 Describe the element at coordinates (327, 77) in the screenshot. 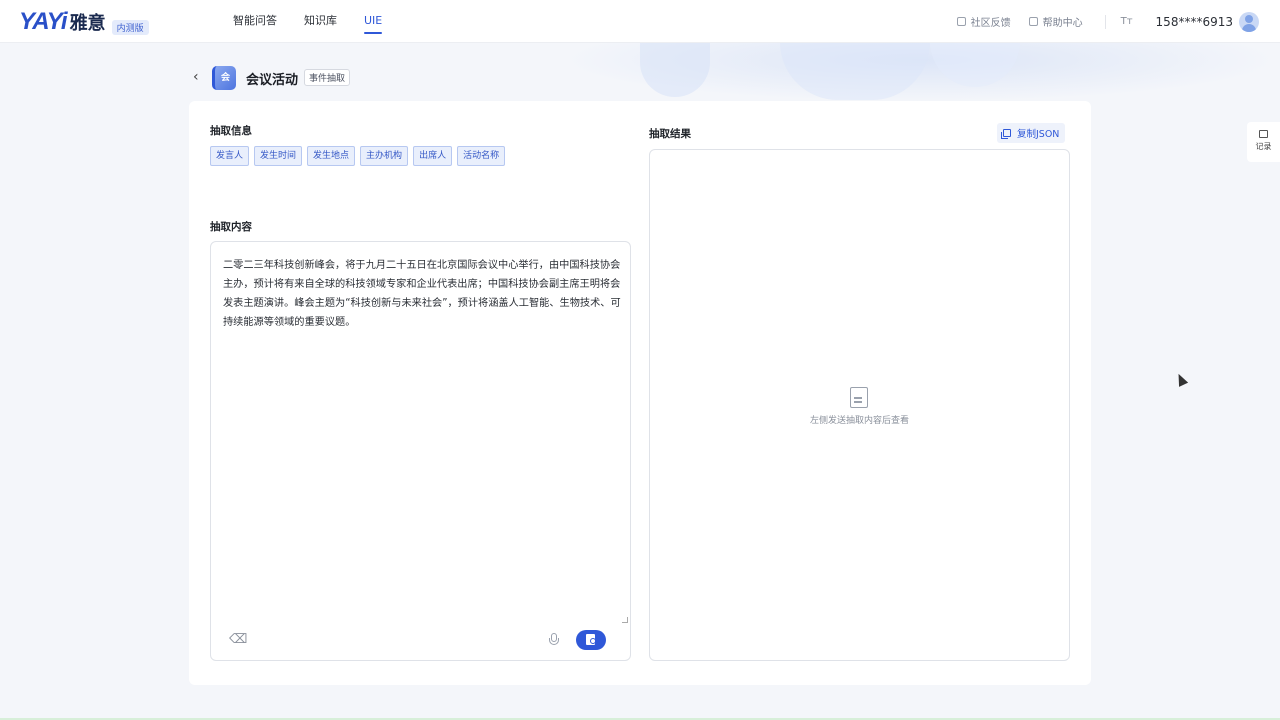

I see `task-type-tag: 事件抽取` at that location.